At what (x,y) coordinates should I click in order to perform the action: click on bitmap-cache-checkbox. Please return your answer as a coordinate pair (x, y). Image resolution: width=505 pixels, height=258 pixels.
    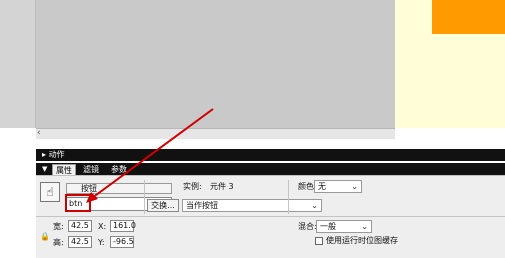
    Looking at the image, I should click on (319, 241).